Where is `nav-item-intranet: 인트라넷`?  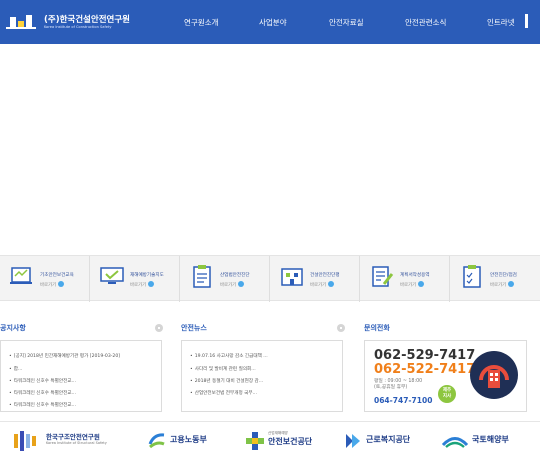
nav-item-intranet: 인트라넷 is located at coordinates (501, 22).